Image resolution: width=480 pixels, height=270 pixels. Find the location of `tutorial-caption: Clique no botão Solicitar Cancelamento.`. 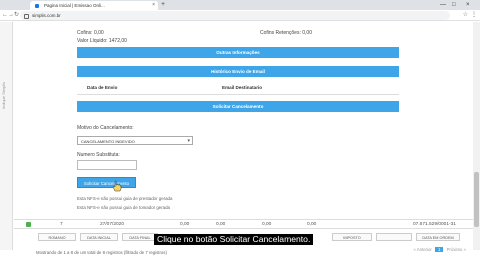

tutorial-caption: Clique no botão Solicitar Cancelamento. is located at coordinates (234, 239).